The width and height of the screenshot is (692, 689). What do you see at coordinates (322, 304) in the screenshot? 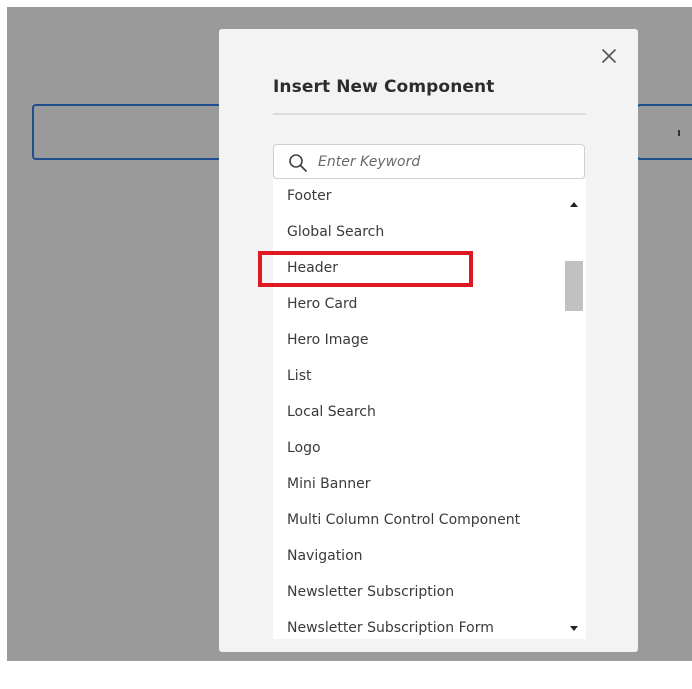
I see `list-item-hero-card: Hero Card` at bounding box center [322, 304].